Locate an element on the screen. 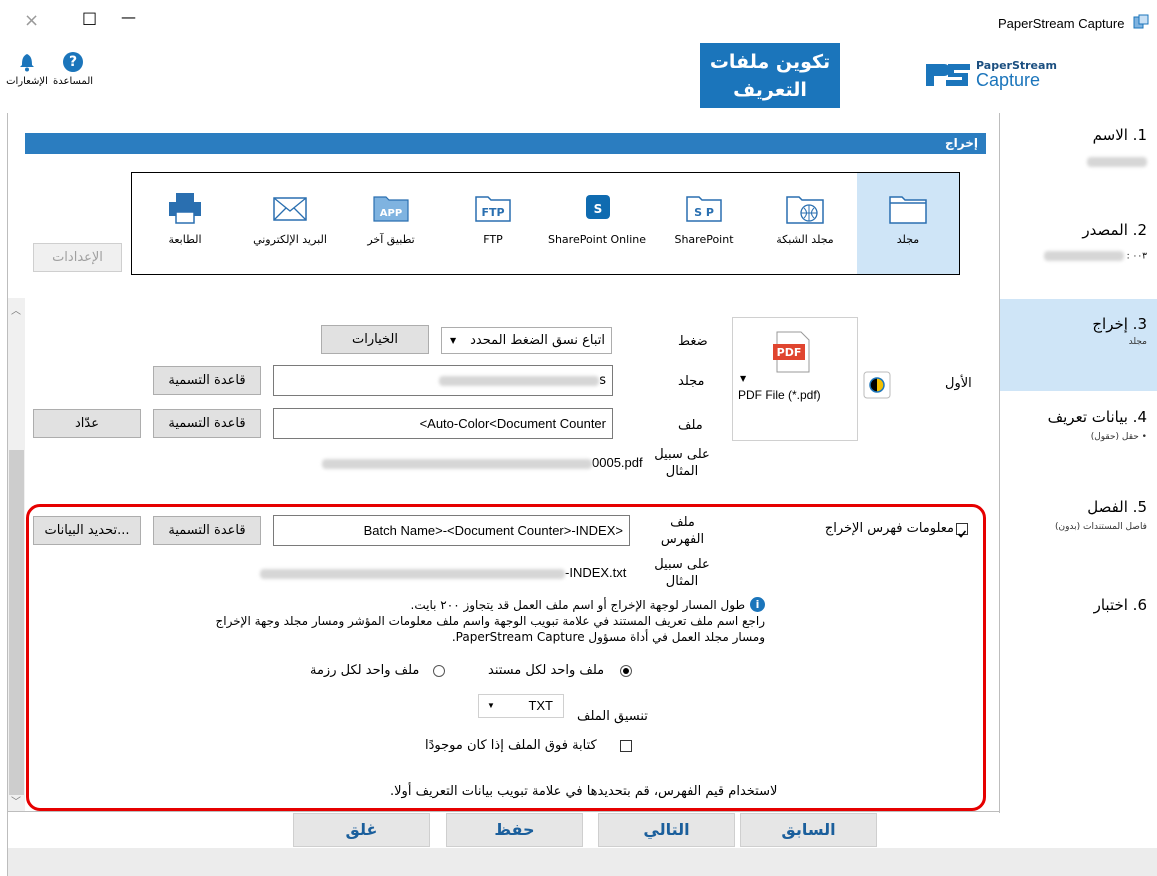 Image resolution: width=1157 pixels, height=876 pixels. save-button: حفظ is located at coordinates (514, 830).